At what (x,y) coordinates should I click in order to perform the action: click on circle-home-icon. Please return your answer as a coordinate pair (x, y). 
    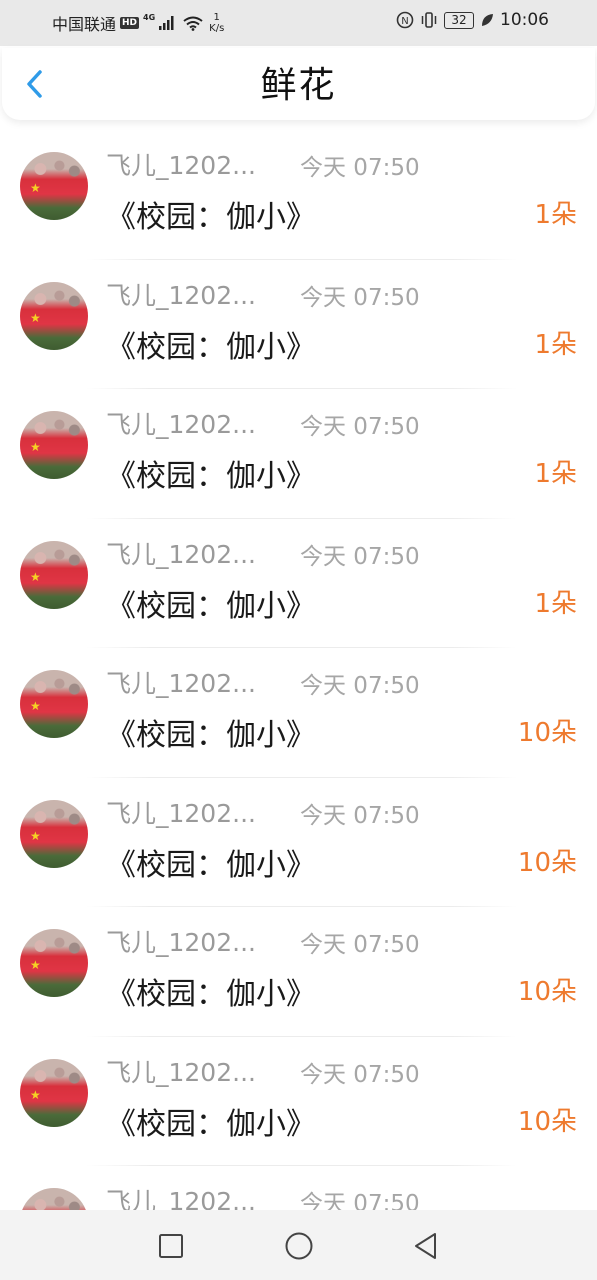
    Looking at the image, I should click on (299, 1246).